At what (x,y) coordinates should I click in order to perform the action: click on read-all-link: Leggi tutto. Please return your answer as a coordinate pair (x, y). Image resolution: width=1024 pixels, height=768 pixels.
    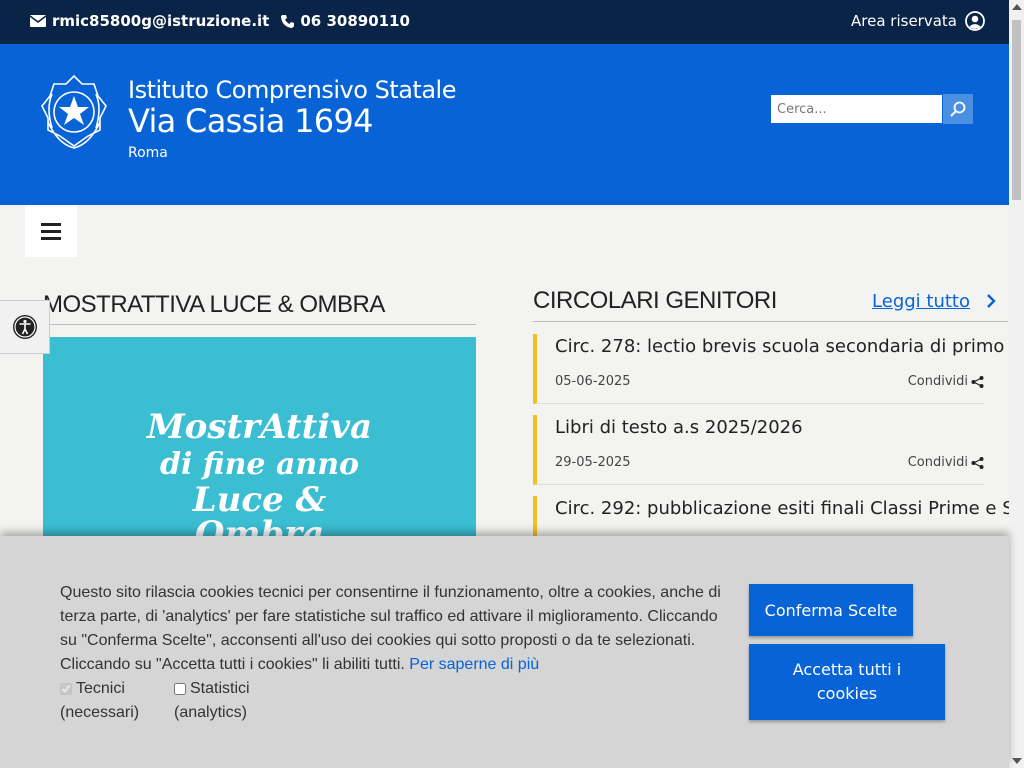
    Looking at the image, I should click on (934, 301).